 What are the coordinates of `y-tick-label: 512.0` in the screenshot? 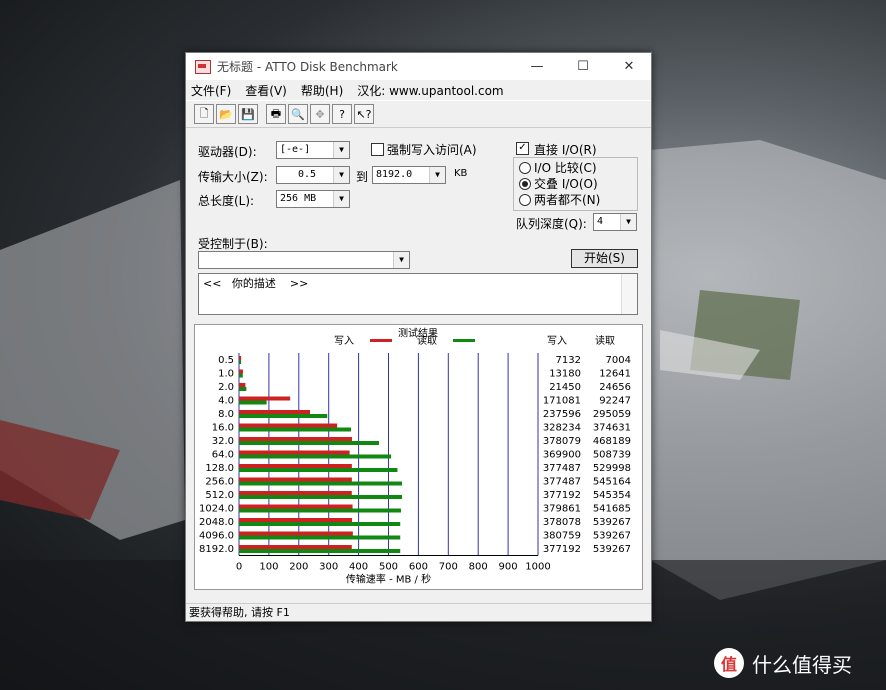 It's located at (219, 495).